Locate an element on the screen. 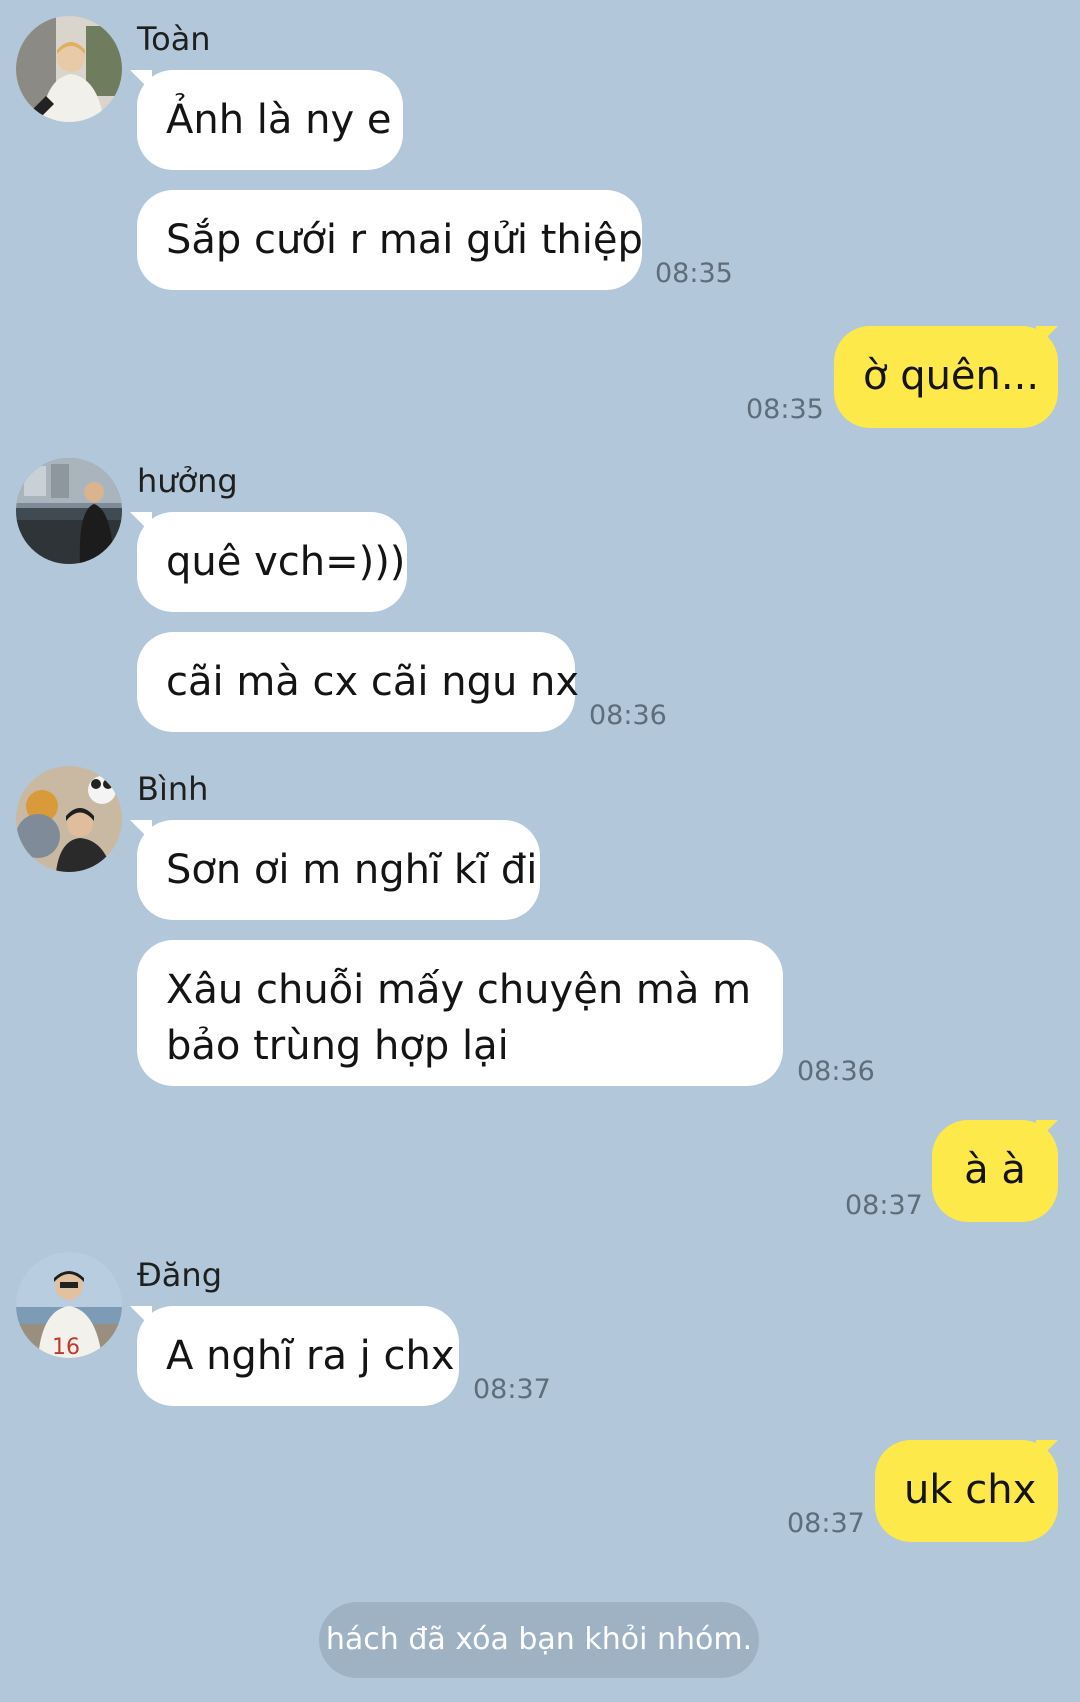 Image resolution: width=1080 pixels, height=1702 pixels. avatar-toan is located at coordinates (69, 69).